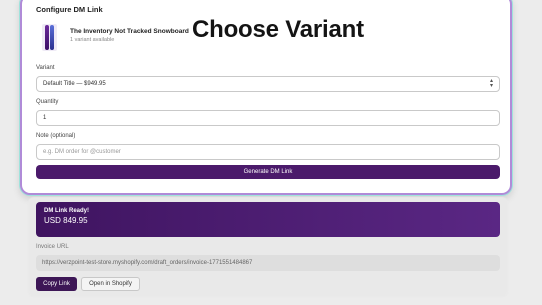  Describe the element at coordinates (45, 118) in the screenshot. I see `quantity-value: 1` at that location.